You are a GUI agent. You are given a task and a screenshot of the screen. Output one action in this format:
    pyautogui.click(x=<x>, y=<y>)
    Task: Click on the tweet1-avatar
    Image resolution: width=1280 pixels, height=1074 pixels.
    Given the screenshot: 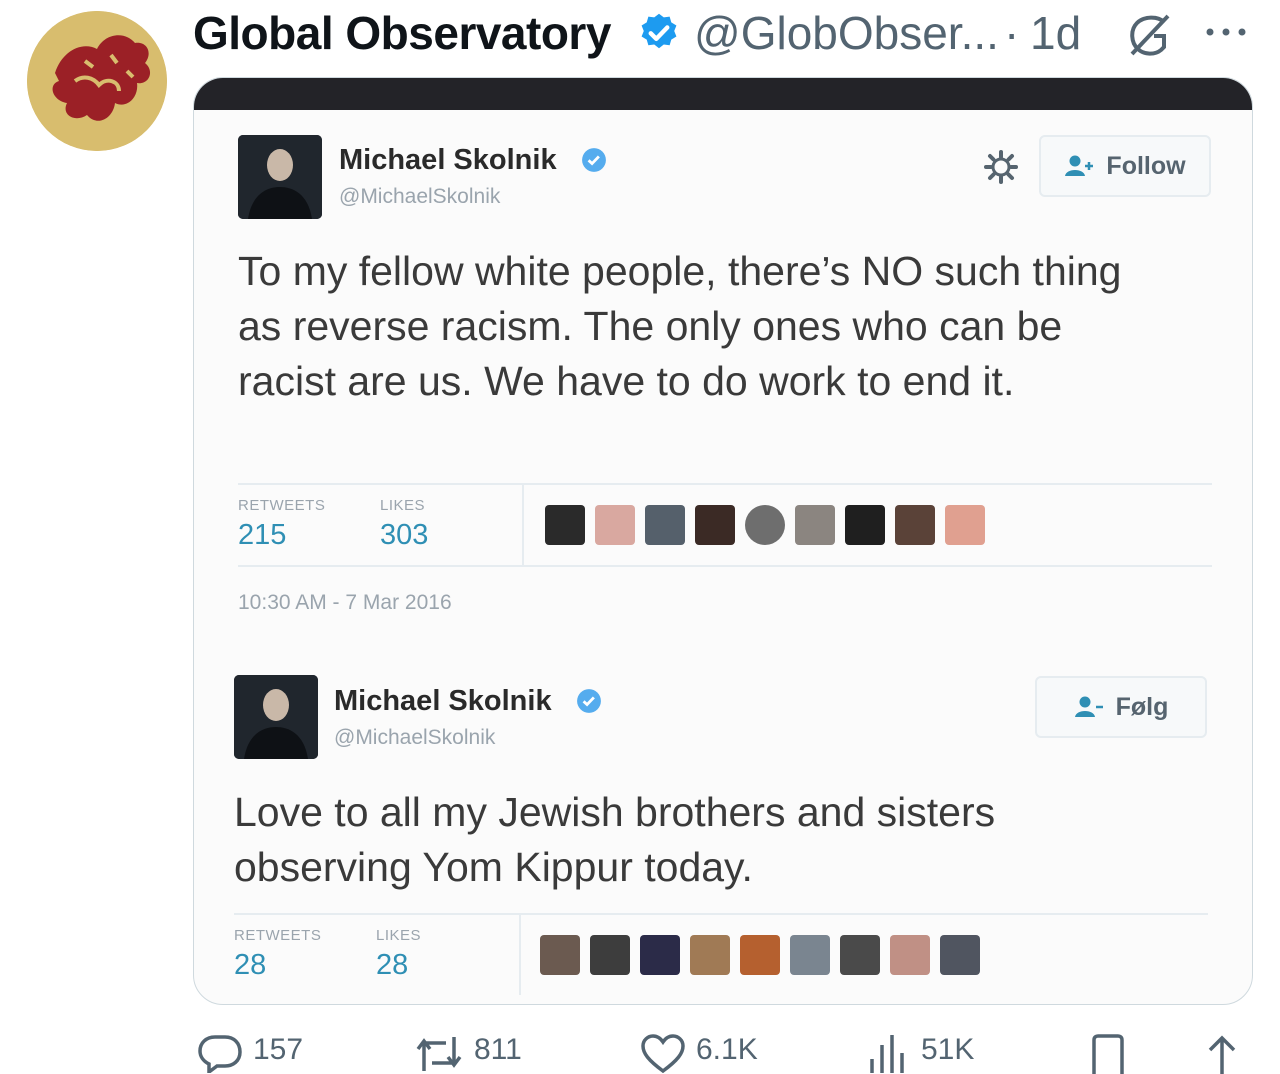 What is the action you would take?
    pyautogui.click(x=280, y=177)
    